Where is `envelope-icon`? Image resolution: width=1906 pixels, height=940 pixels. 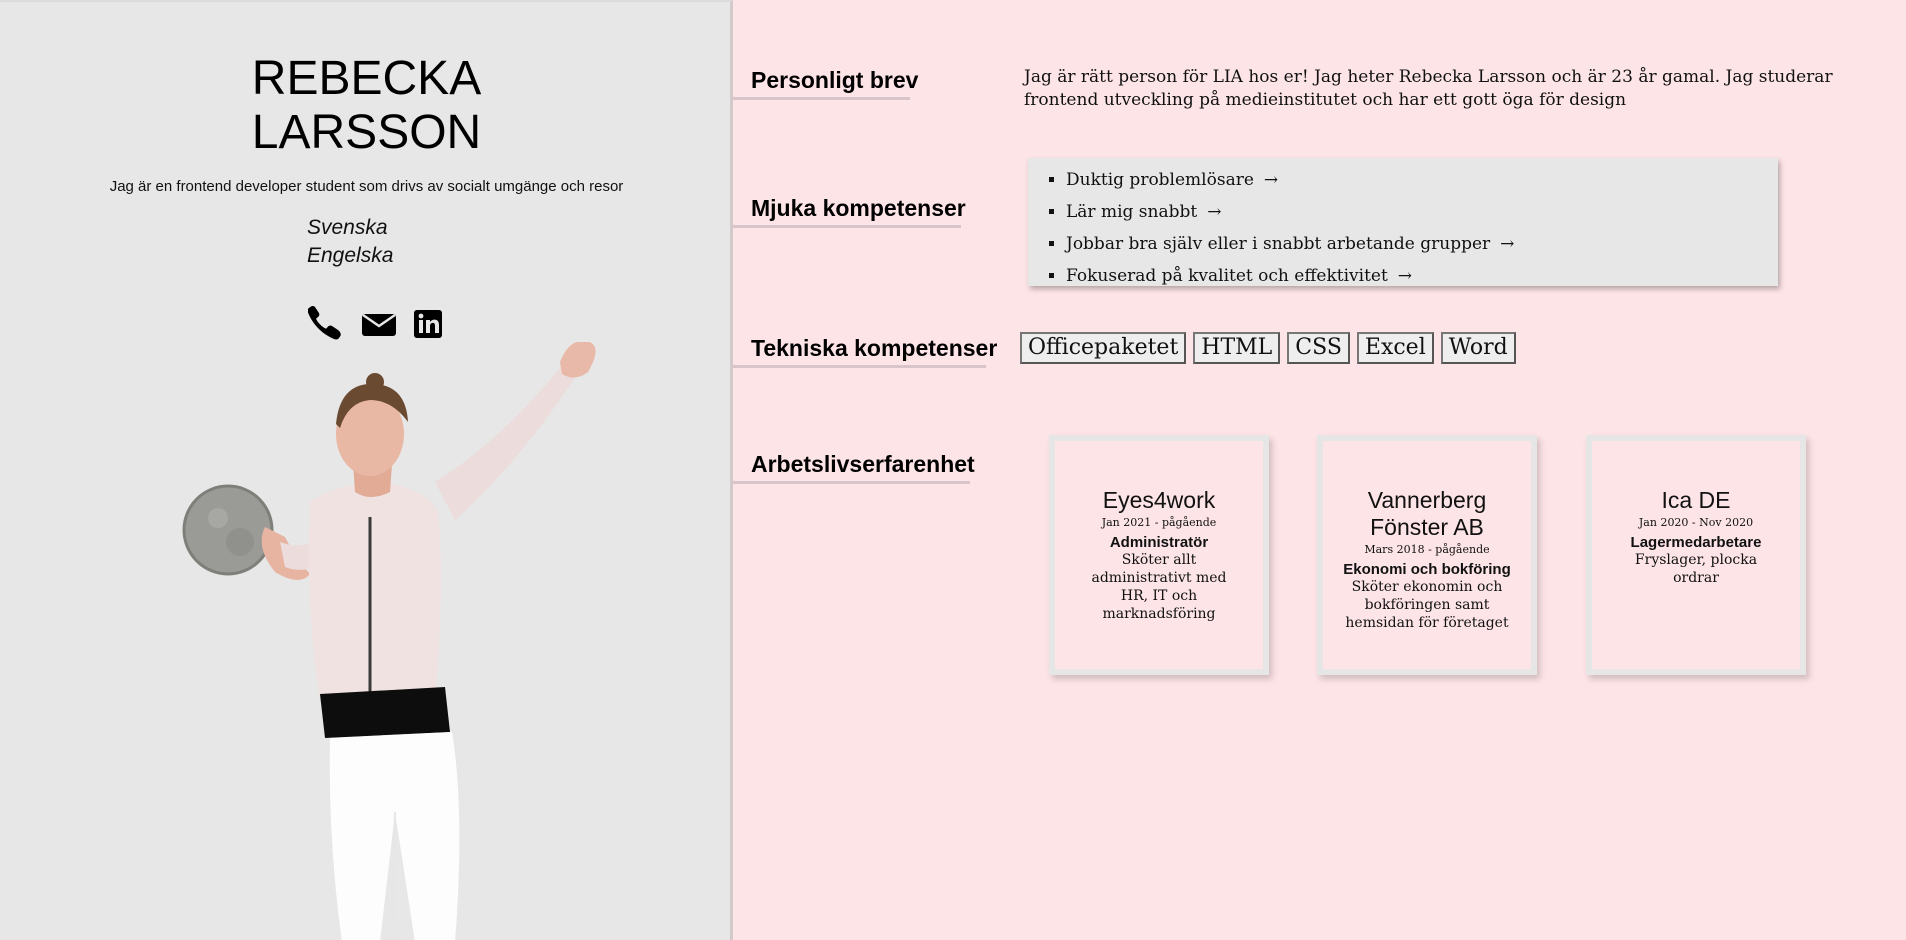
envelope-icon is located at coordinates (379, 325).